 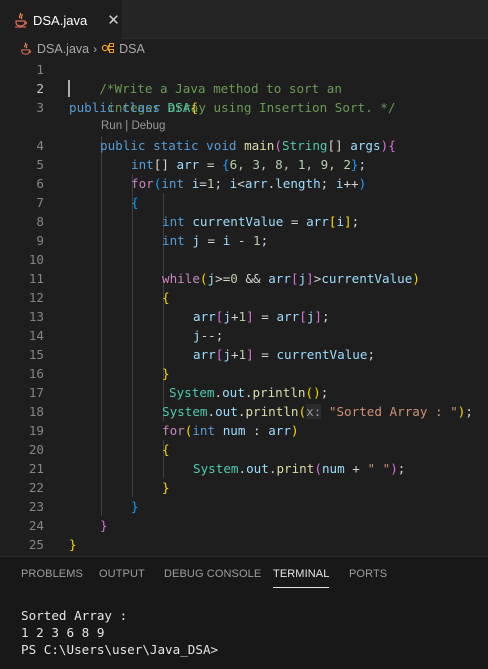 I want to click on code-line-19: for(int num : arr), so click(x=230, y=430).